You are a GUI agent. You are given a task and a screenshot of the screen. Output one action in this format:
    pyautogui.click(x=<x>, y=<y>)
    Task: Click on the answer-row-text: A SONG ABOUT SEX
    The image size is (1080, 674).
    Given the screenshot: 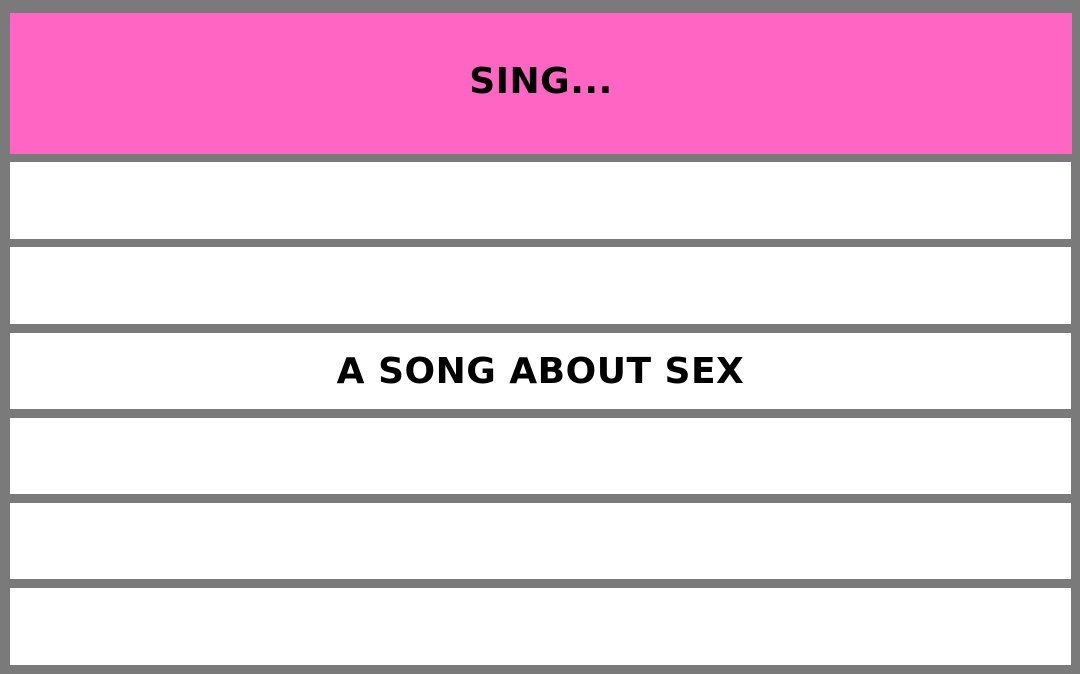 What is the action you would take?
    pyautogui.click(x=540, y=371)
    